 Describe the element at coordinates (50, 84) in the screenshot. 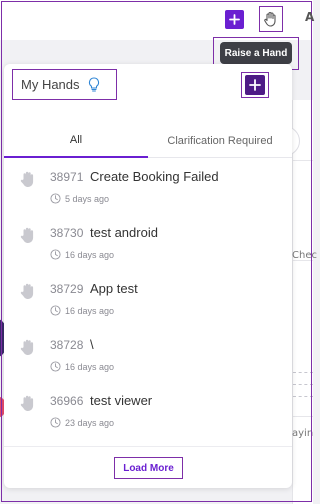

I see `panel-title: My Hands` at that location.